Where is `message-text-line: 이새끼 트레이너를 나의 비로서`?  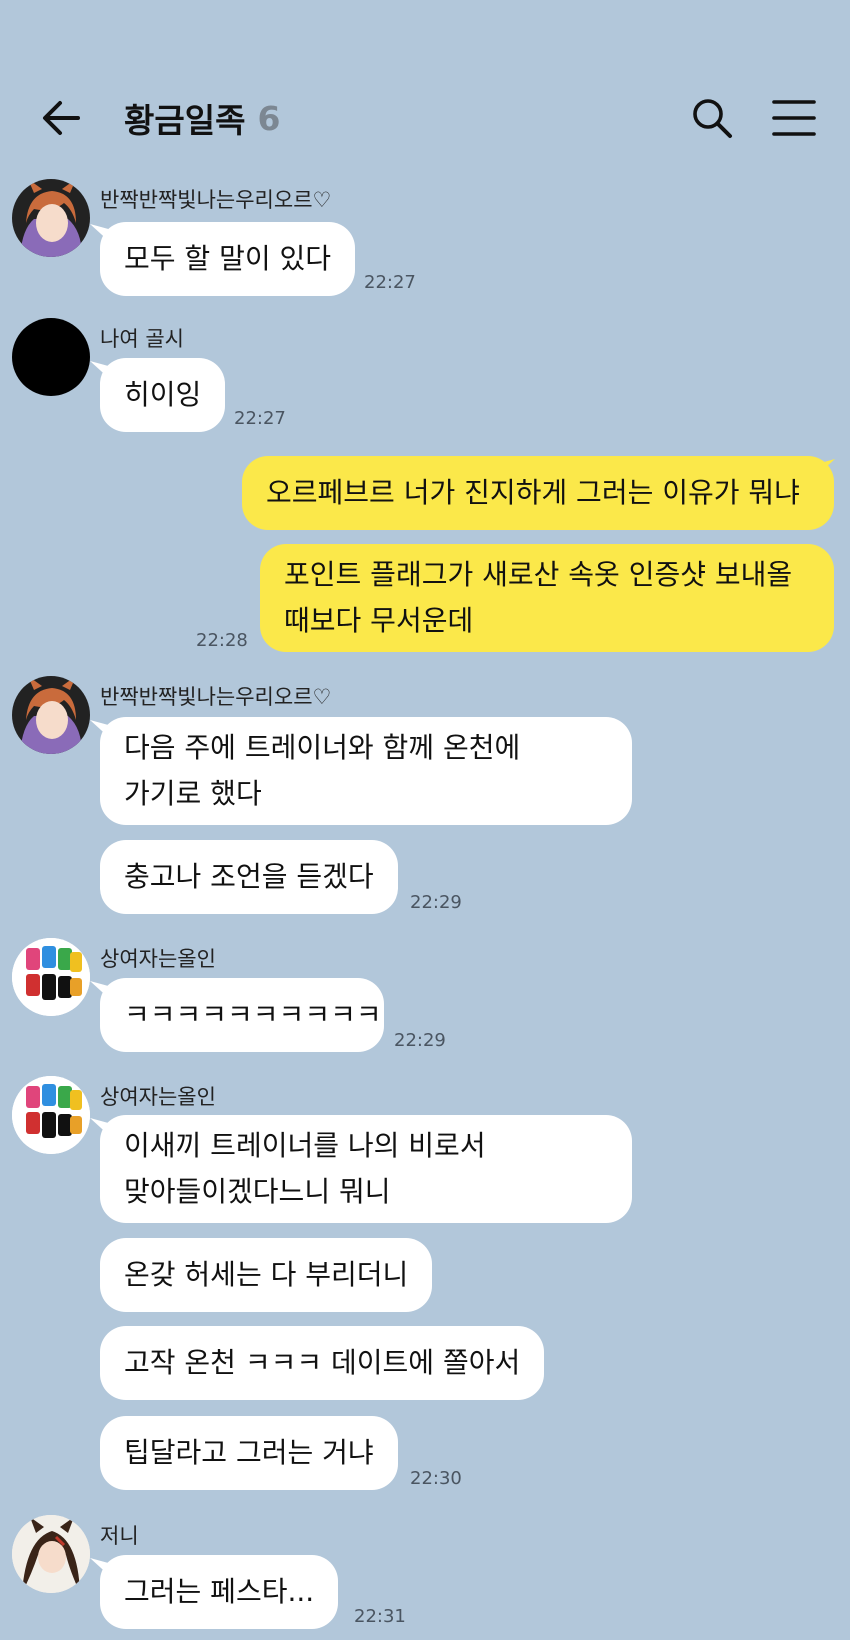 message-text-line: 이새끼 트레이너를 나의 비로서 is located at coordinates (305, 1145).